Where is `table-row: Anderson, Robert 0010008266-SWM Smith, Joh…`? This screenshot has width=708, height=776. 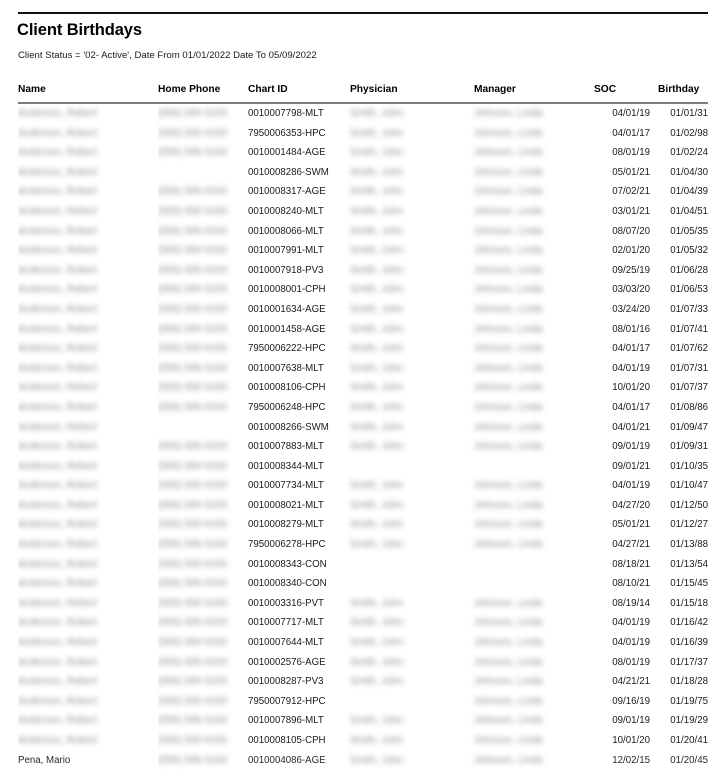
table-row: Anderson, Robert 0010008266-SWM Smith, Joh… is located at coordinates (363, 428).